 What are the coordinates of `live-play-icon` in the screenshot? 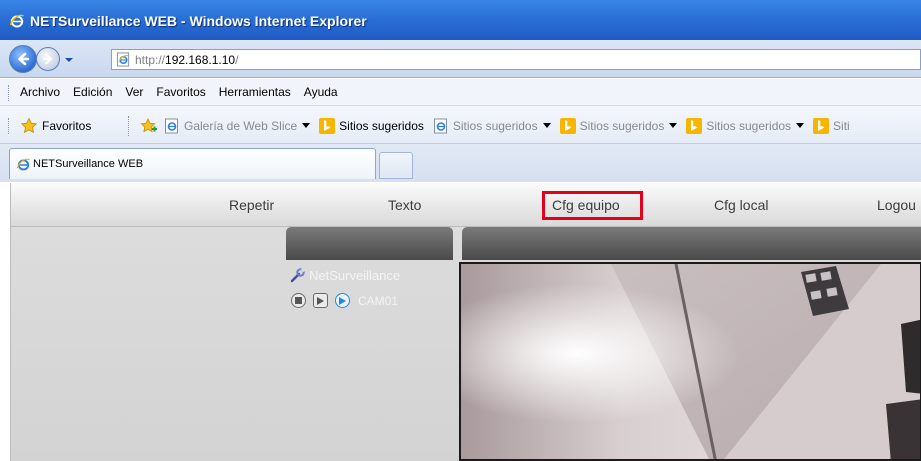 It's located at (342, 300).